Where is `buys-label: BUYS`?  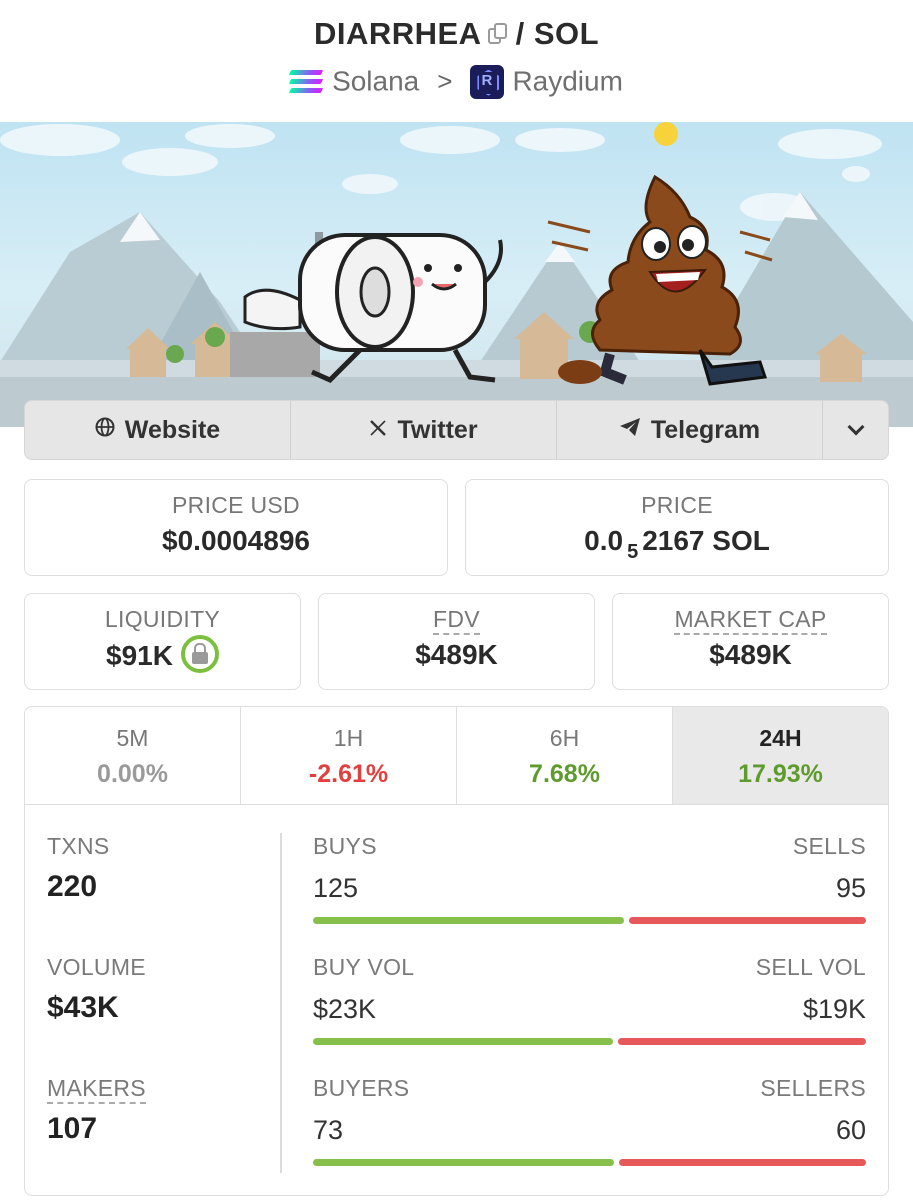
buys-label: BUYS is located at coordinates (345, 846).